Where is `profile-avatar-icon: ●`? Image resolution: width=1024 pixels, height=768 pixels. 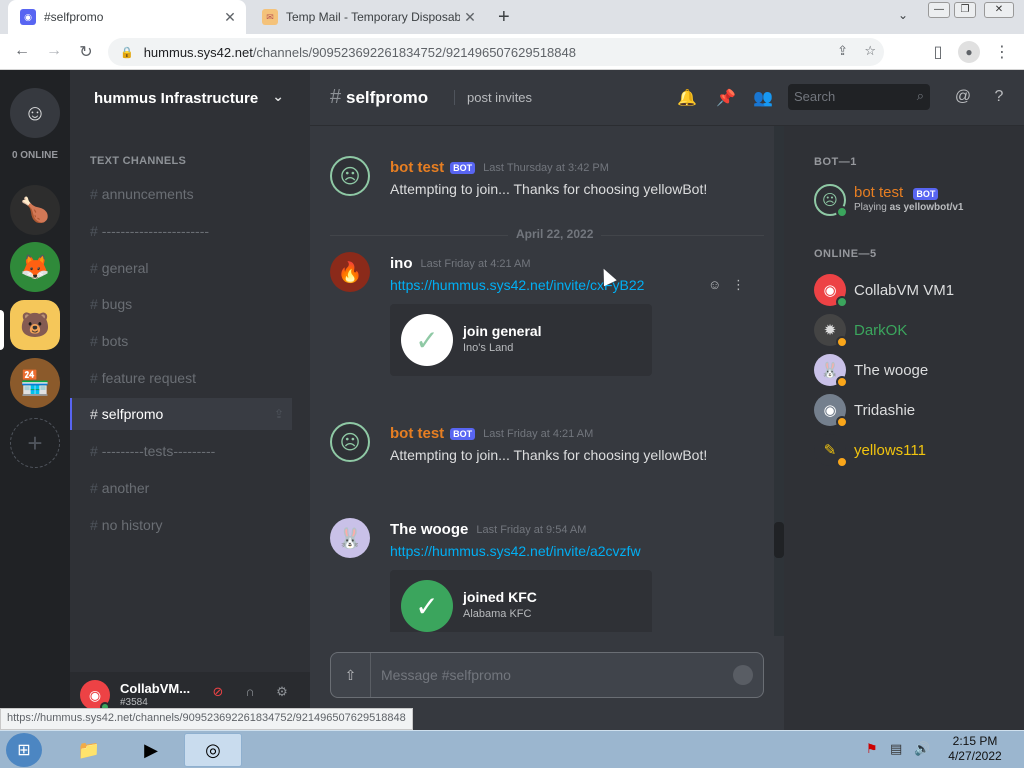 profile-avatar-icon: ● is located at coordinates (969, 52).